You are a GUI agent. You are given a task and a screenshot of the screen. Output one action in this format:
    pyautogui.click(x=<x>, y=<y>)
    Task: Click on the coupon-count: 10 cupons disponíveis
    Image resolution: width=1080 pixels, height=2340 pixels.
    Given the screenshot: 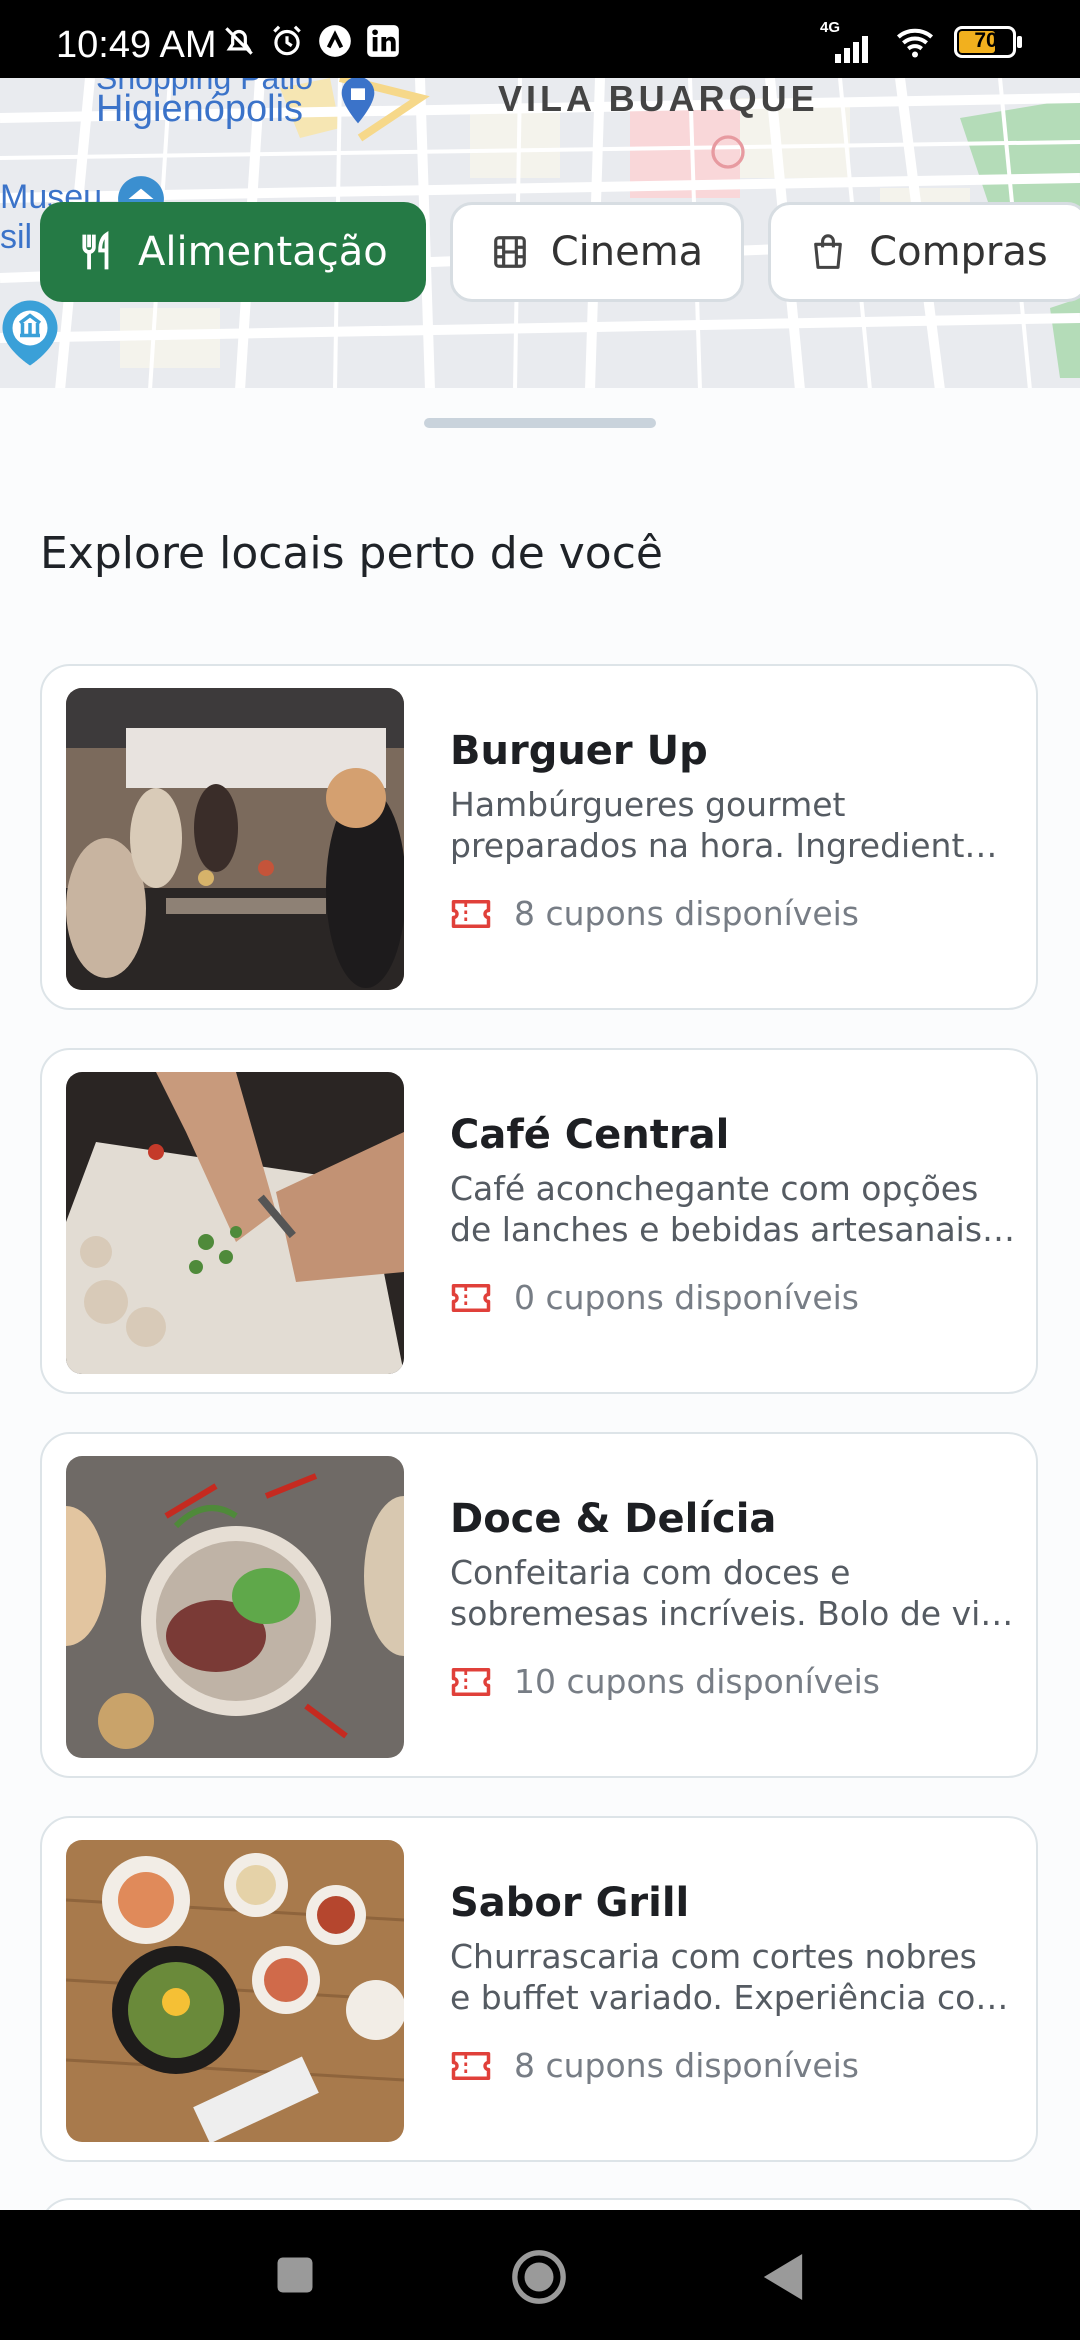 What is the action you would take?
    pyautogui.click(x=697, y=1681)
    